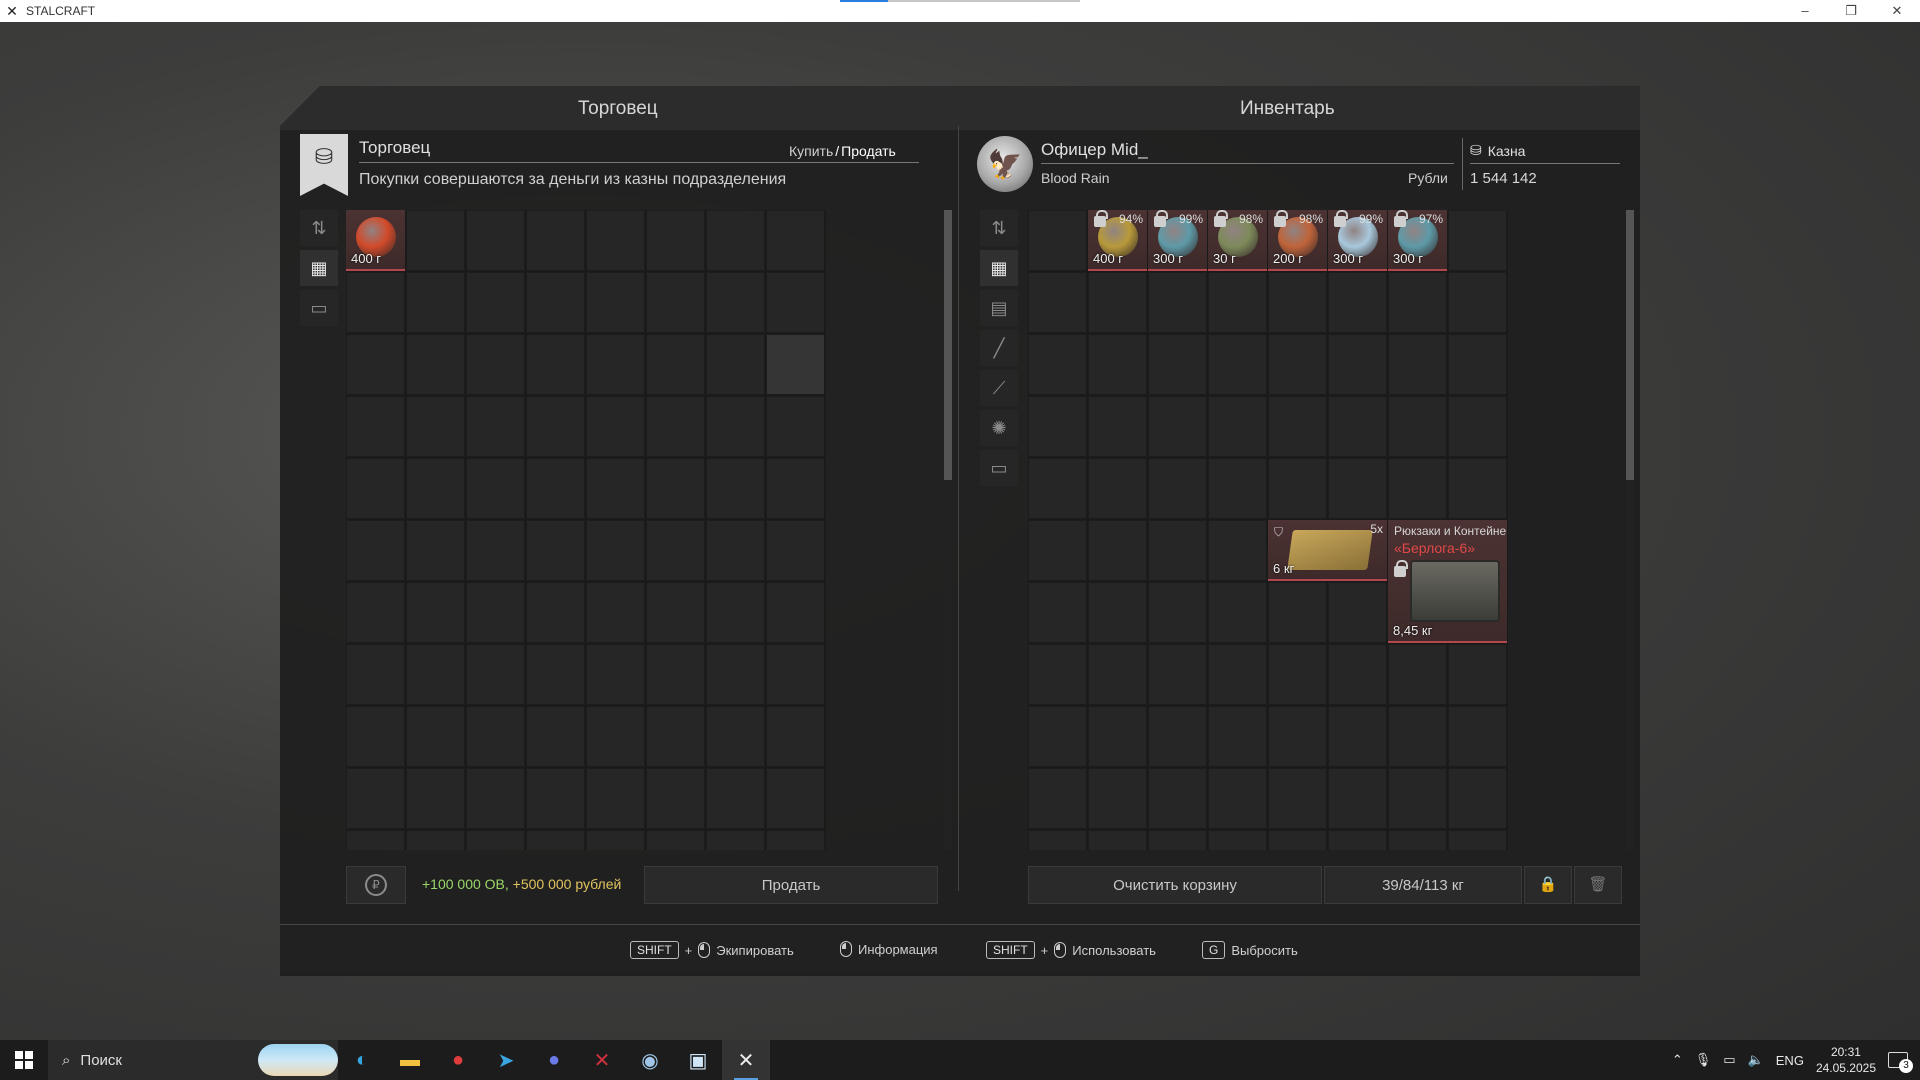 This screenshot has width=1920, height=1080. Describe the element at coordinates (362, 1060) in the screenshot. I see `edge-icon: ◐` at that location.